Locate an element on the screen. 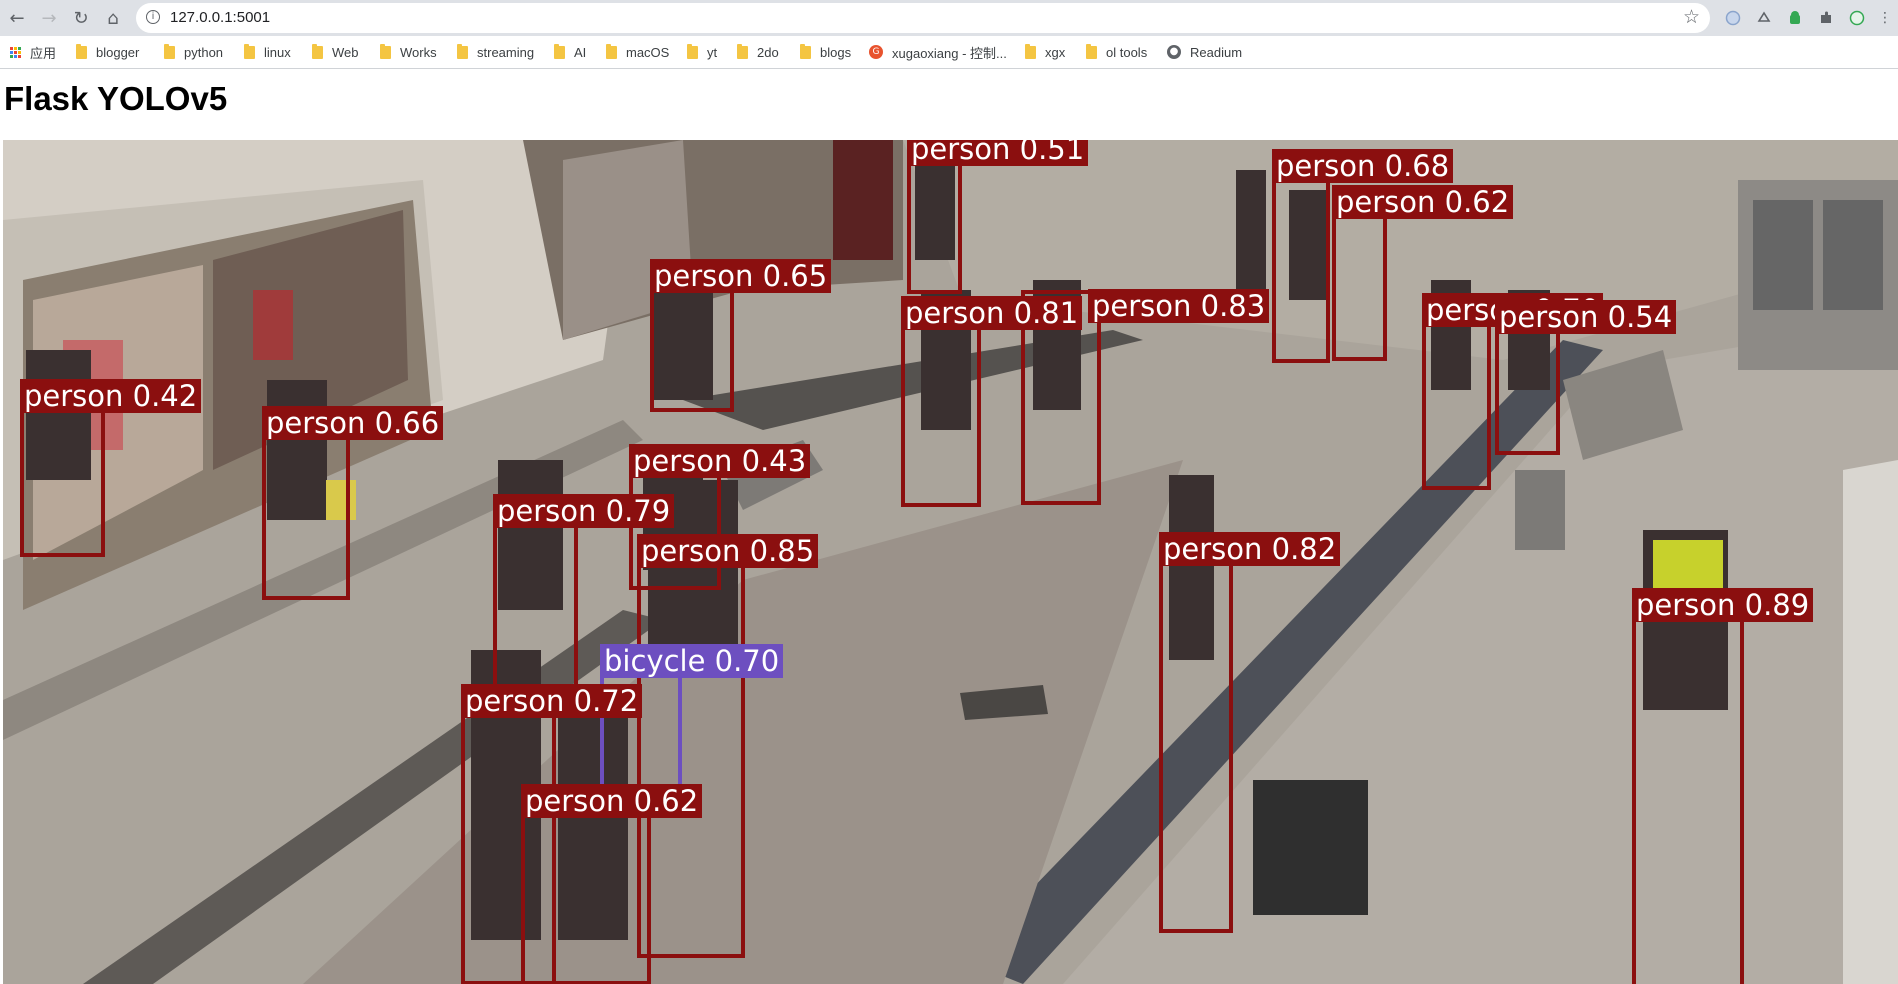 Image resolution: width=1898 pixels, height=984 pixels. reload-icon: ↻ is located at coordinates (81, 18).